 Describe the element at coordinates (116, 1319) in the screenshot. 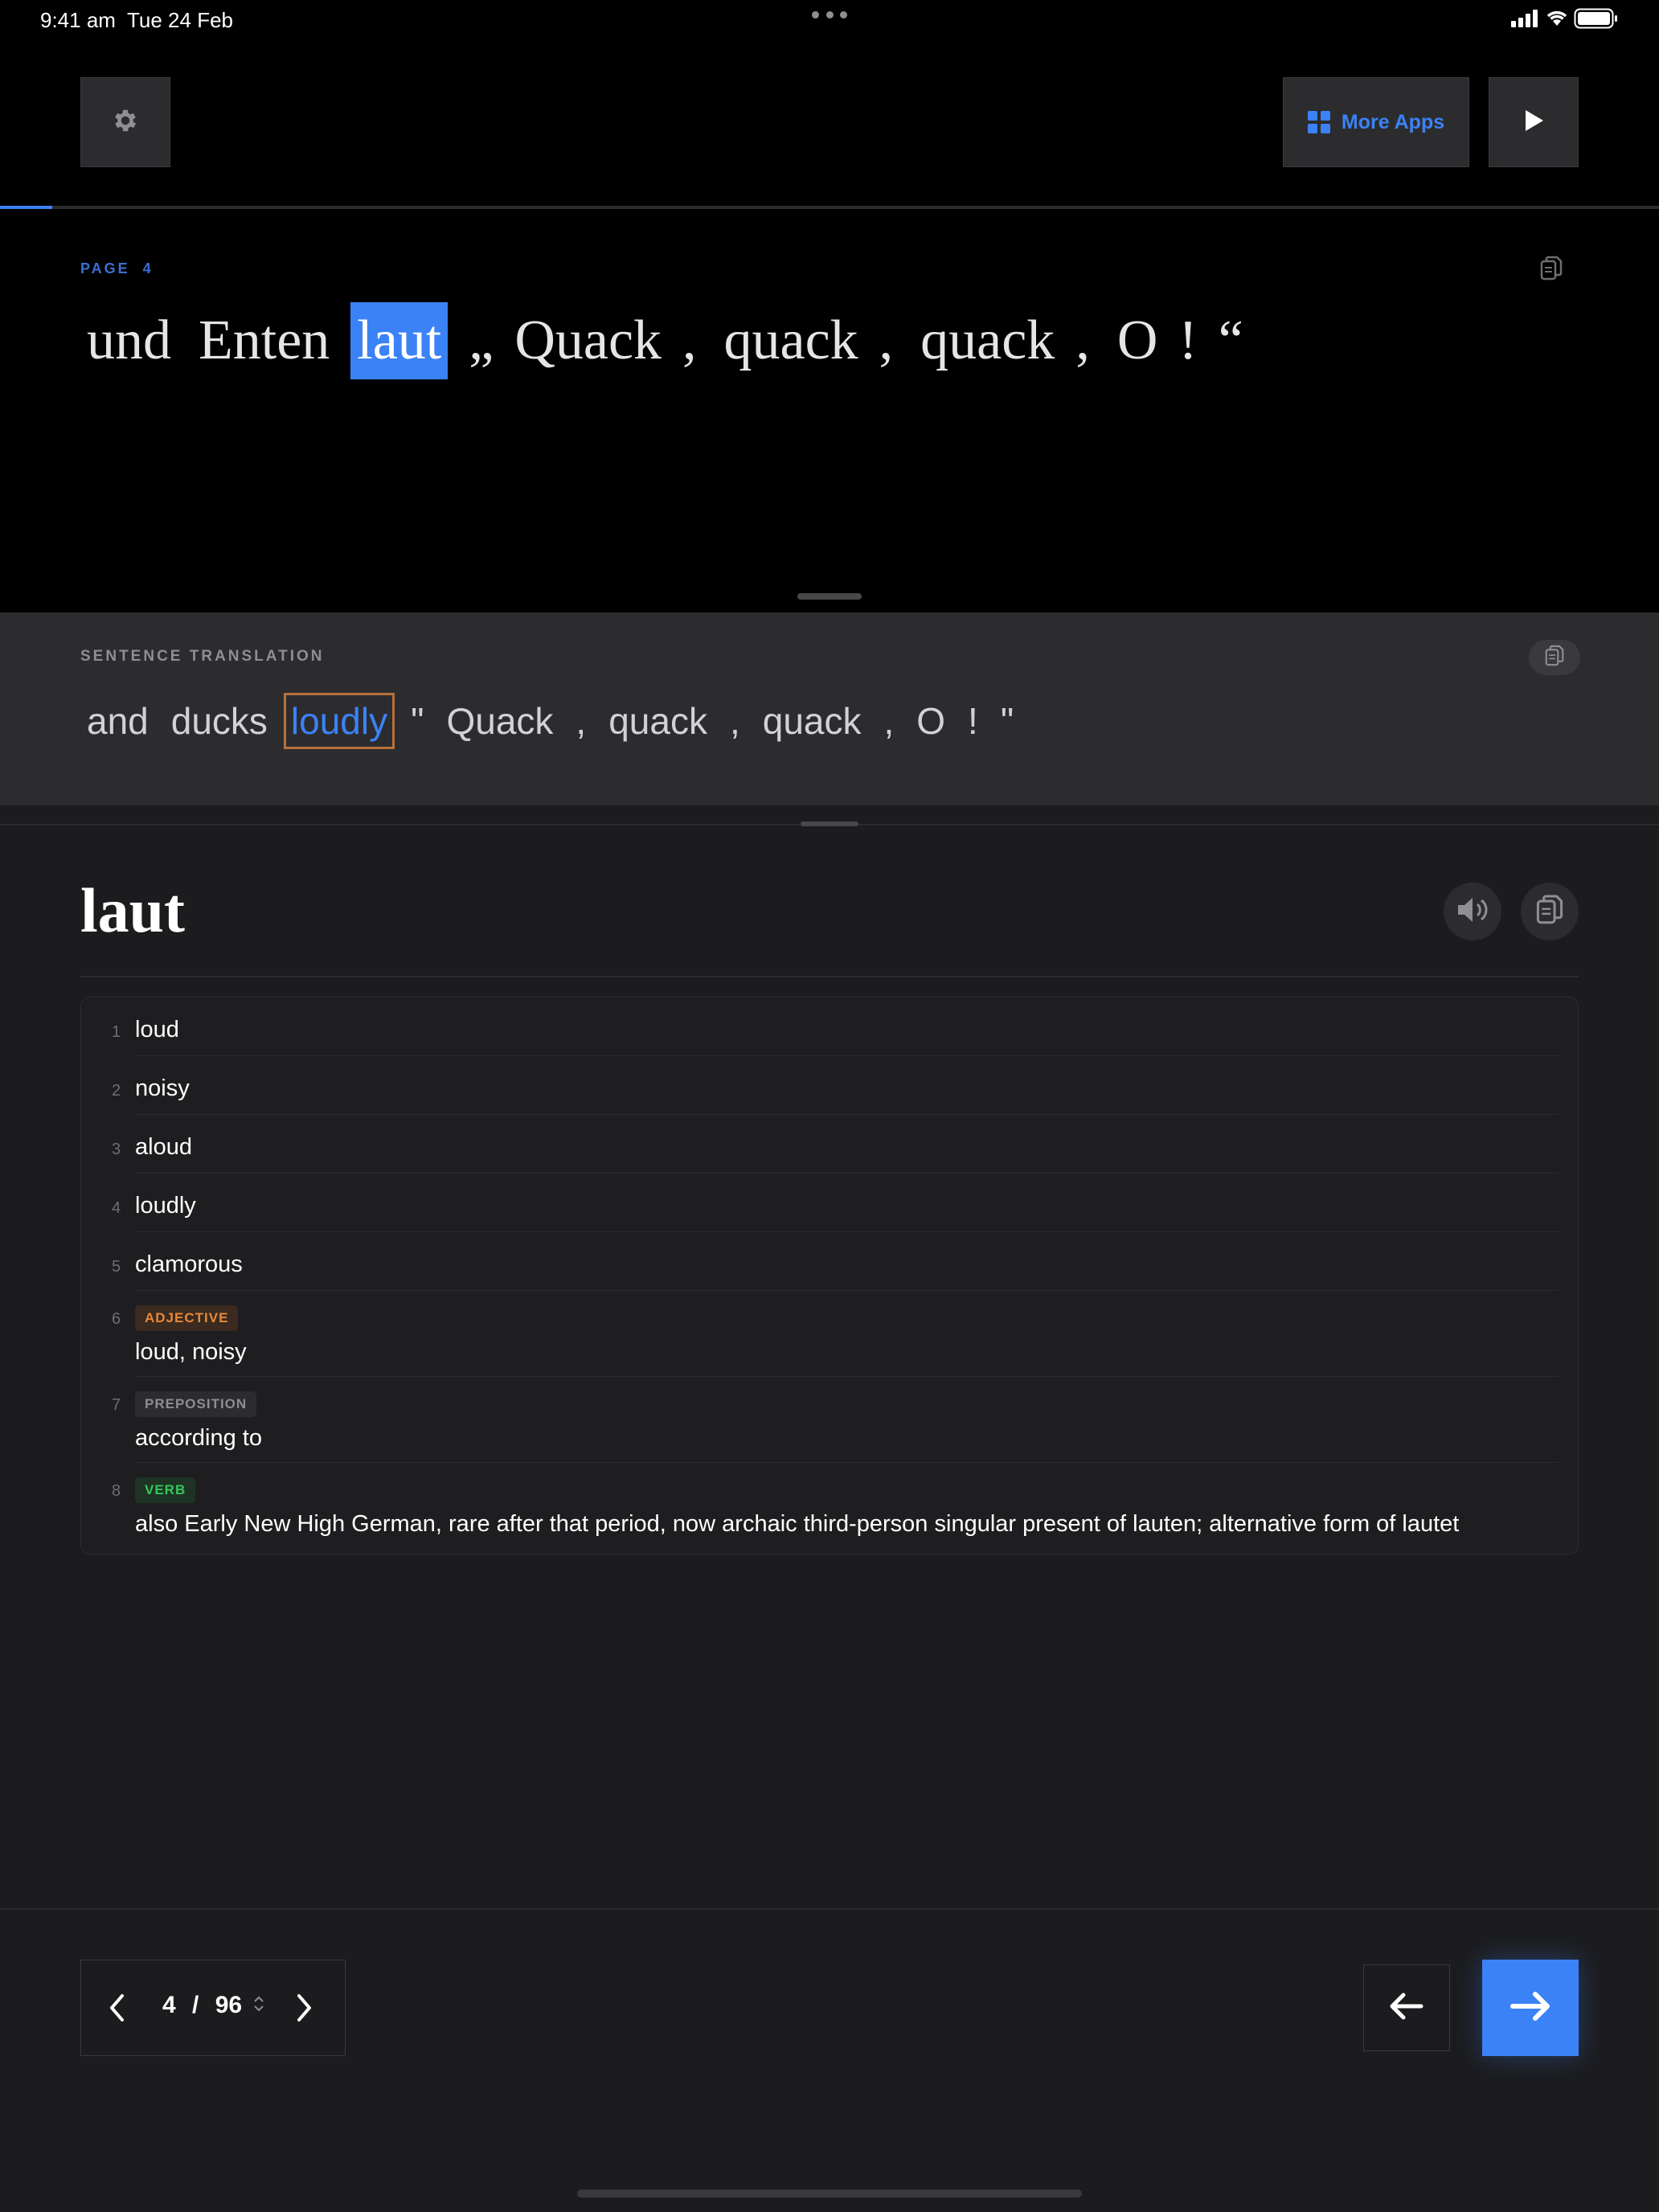

I see `definition-number: 6` at that location.